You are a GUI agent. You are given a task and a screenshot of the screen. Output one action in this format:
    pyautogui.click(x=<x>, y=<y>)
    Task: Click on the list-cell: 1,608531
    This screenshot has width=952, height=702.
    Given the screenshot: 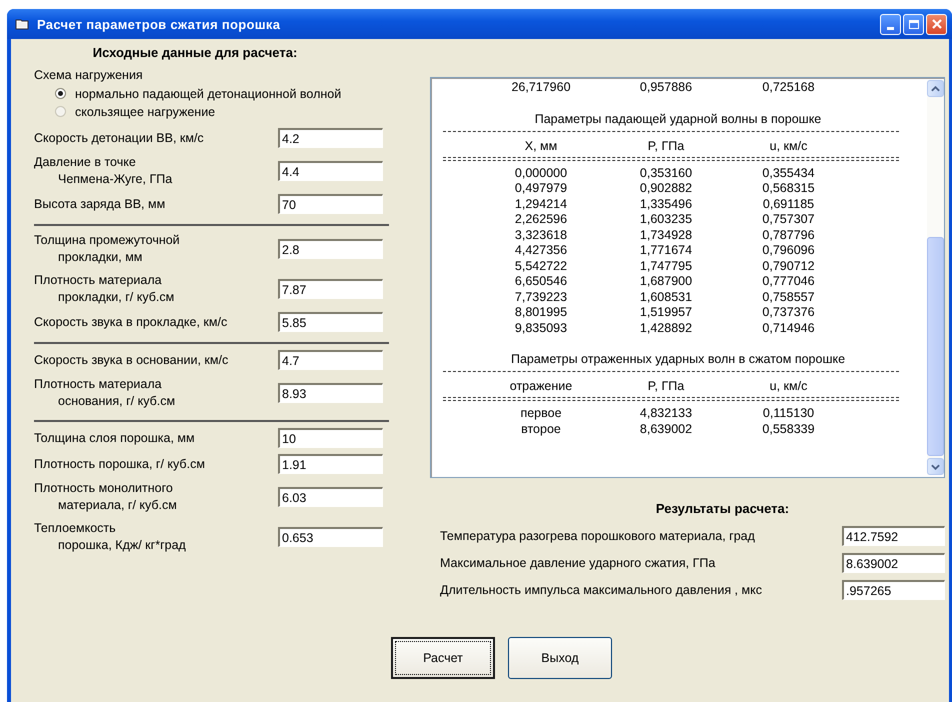 What is the action you would take?
    pyautogui.click(x=666, y=297)
    